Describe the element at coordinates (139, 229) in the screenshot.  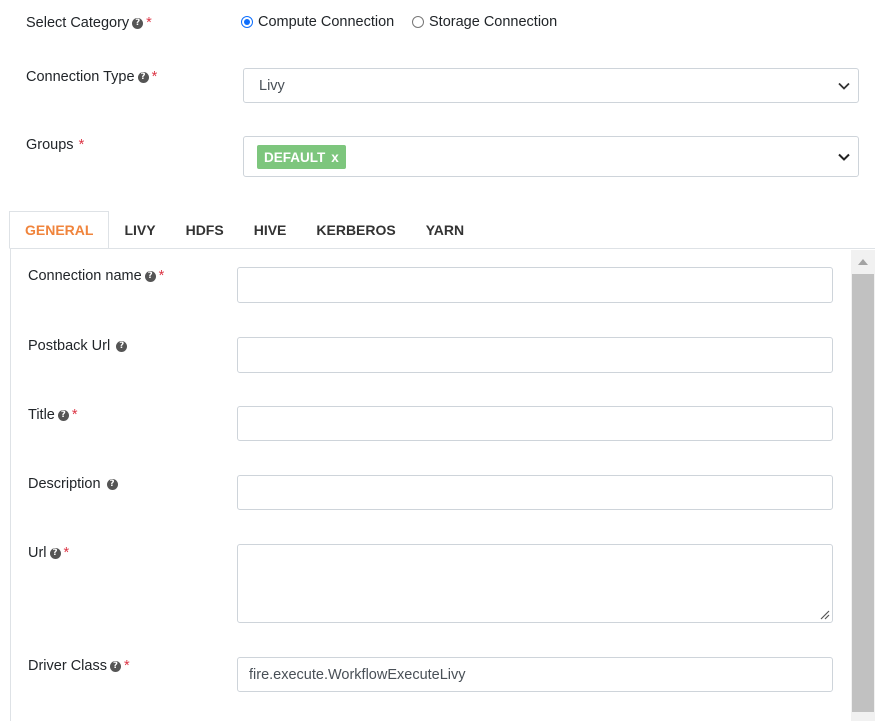
I see `tab-livy: LIVY` at that location.